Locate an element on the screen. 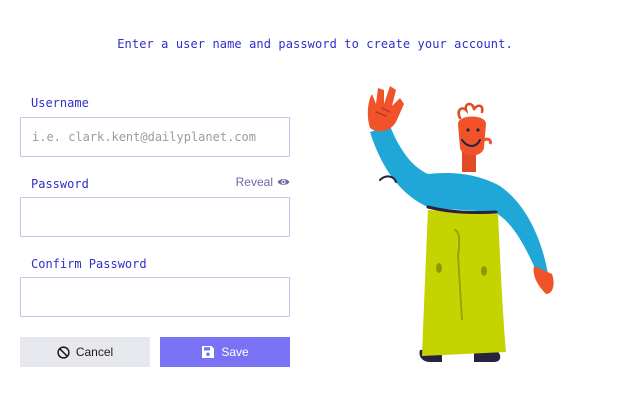  save-button: Save is located at coordinates (225, 352).